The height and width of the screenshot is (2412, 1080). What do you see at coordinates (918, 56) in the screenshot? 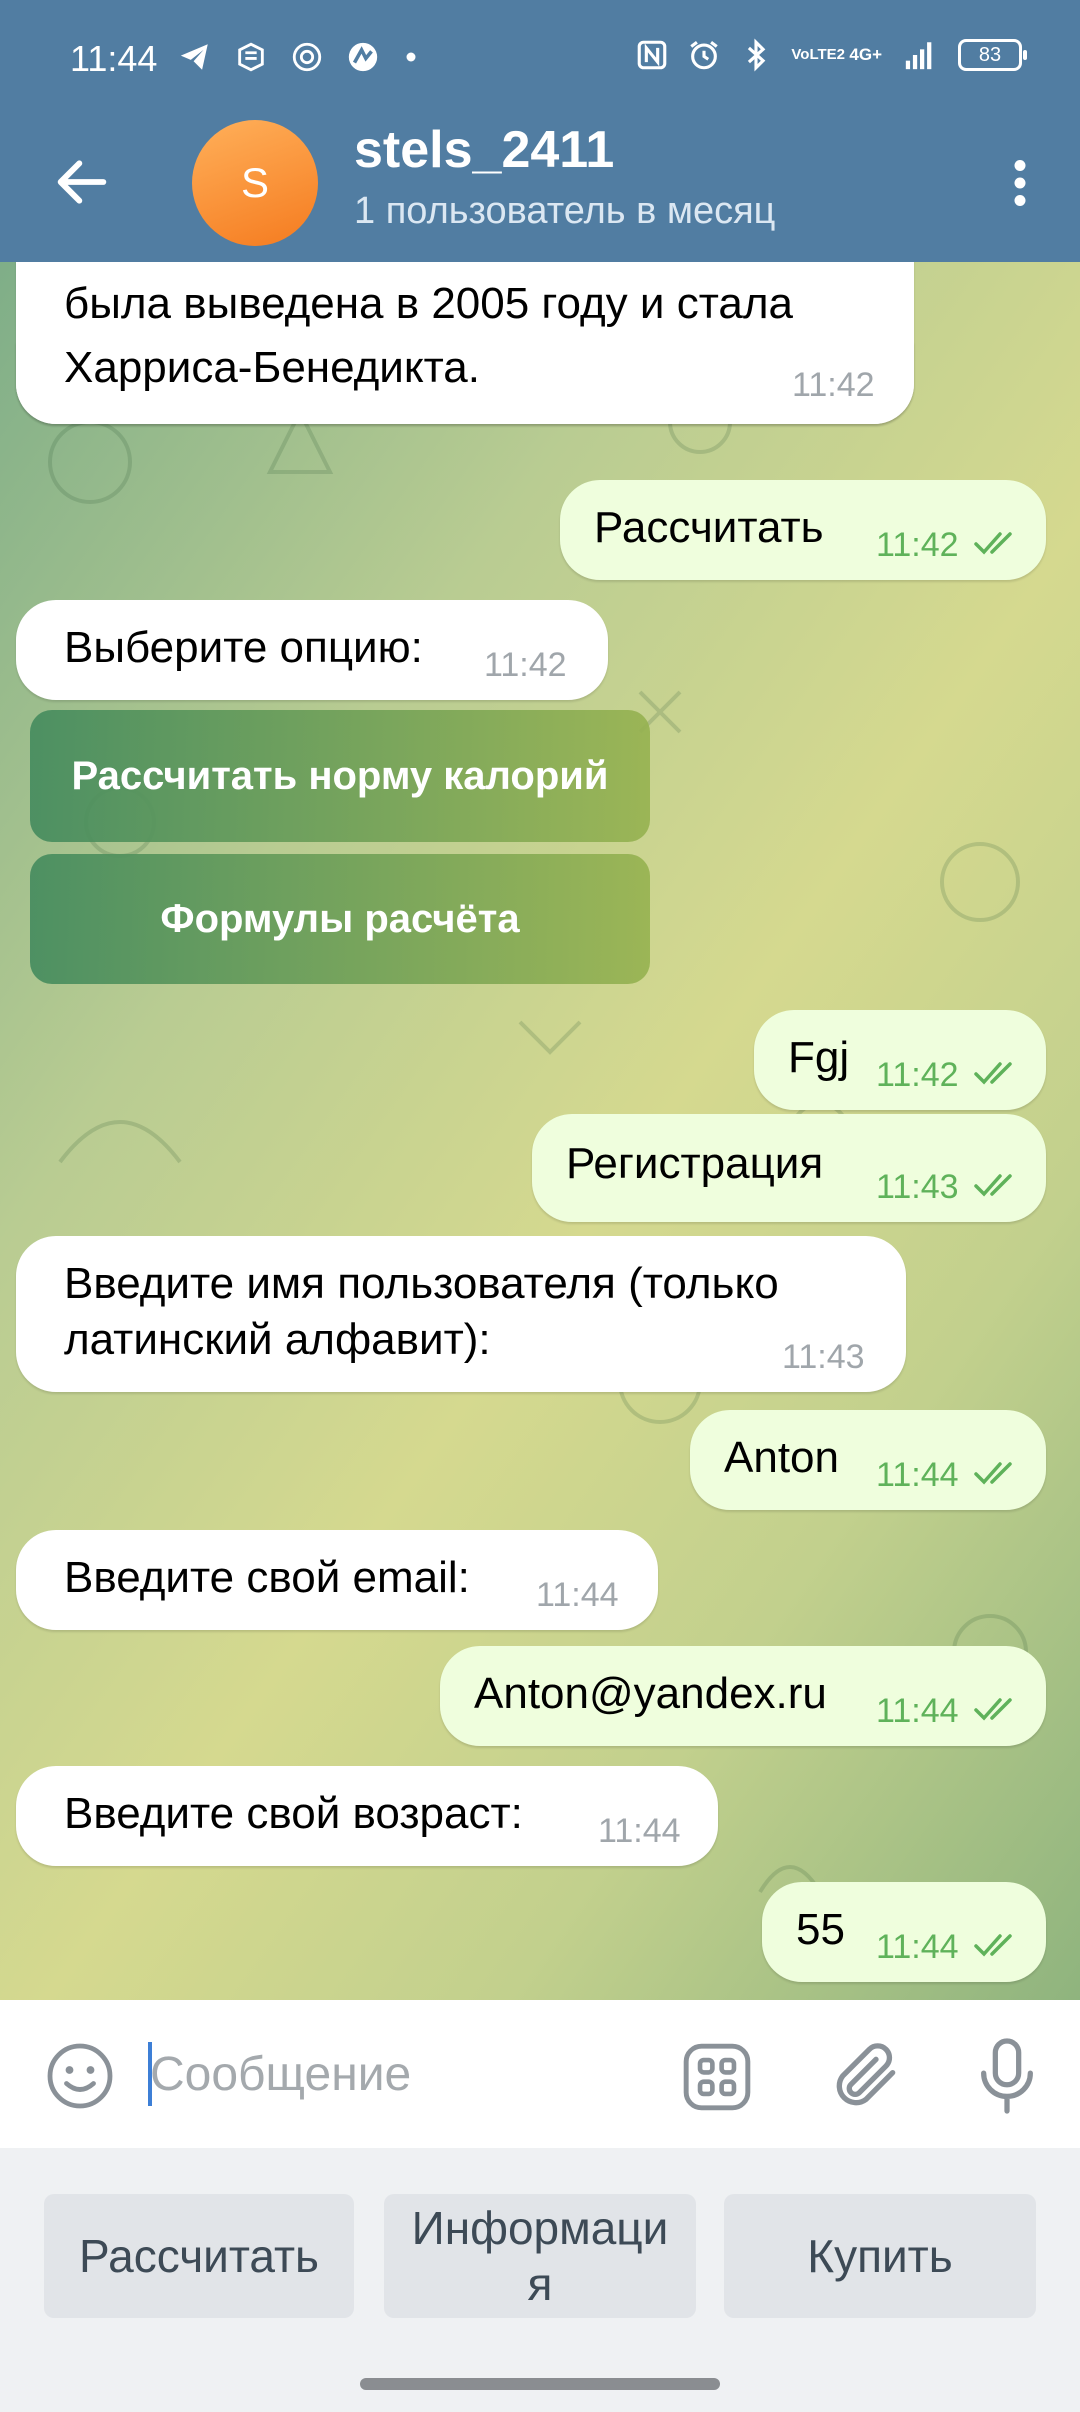
I see `signal-icon` at bounding box center [918, 56].